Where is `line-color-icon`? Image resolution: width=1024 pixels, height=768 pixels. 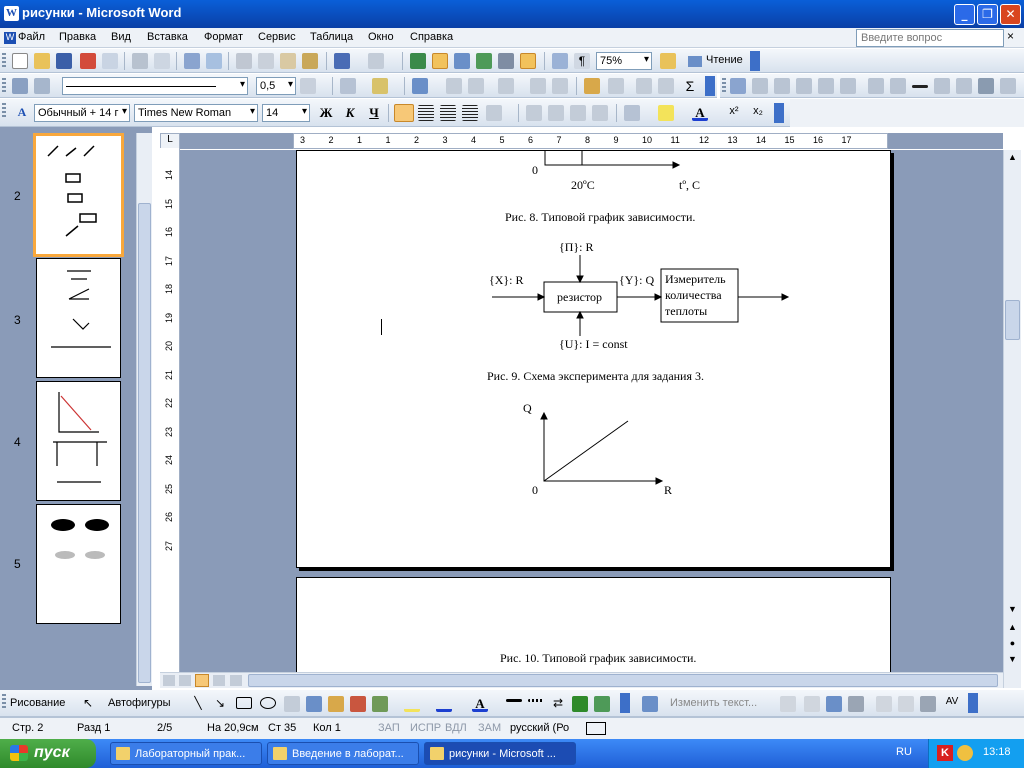 line-color-icon is located at coordinates (444, 704).